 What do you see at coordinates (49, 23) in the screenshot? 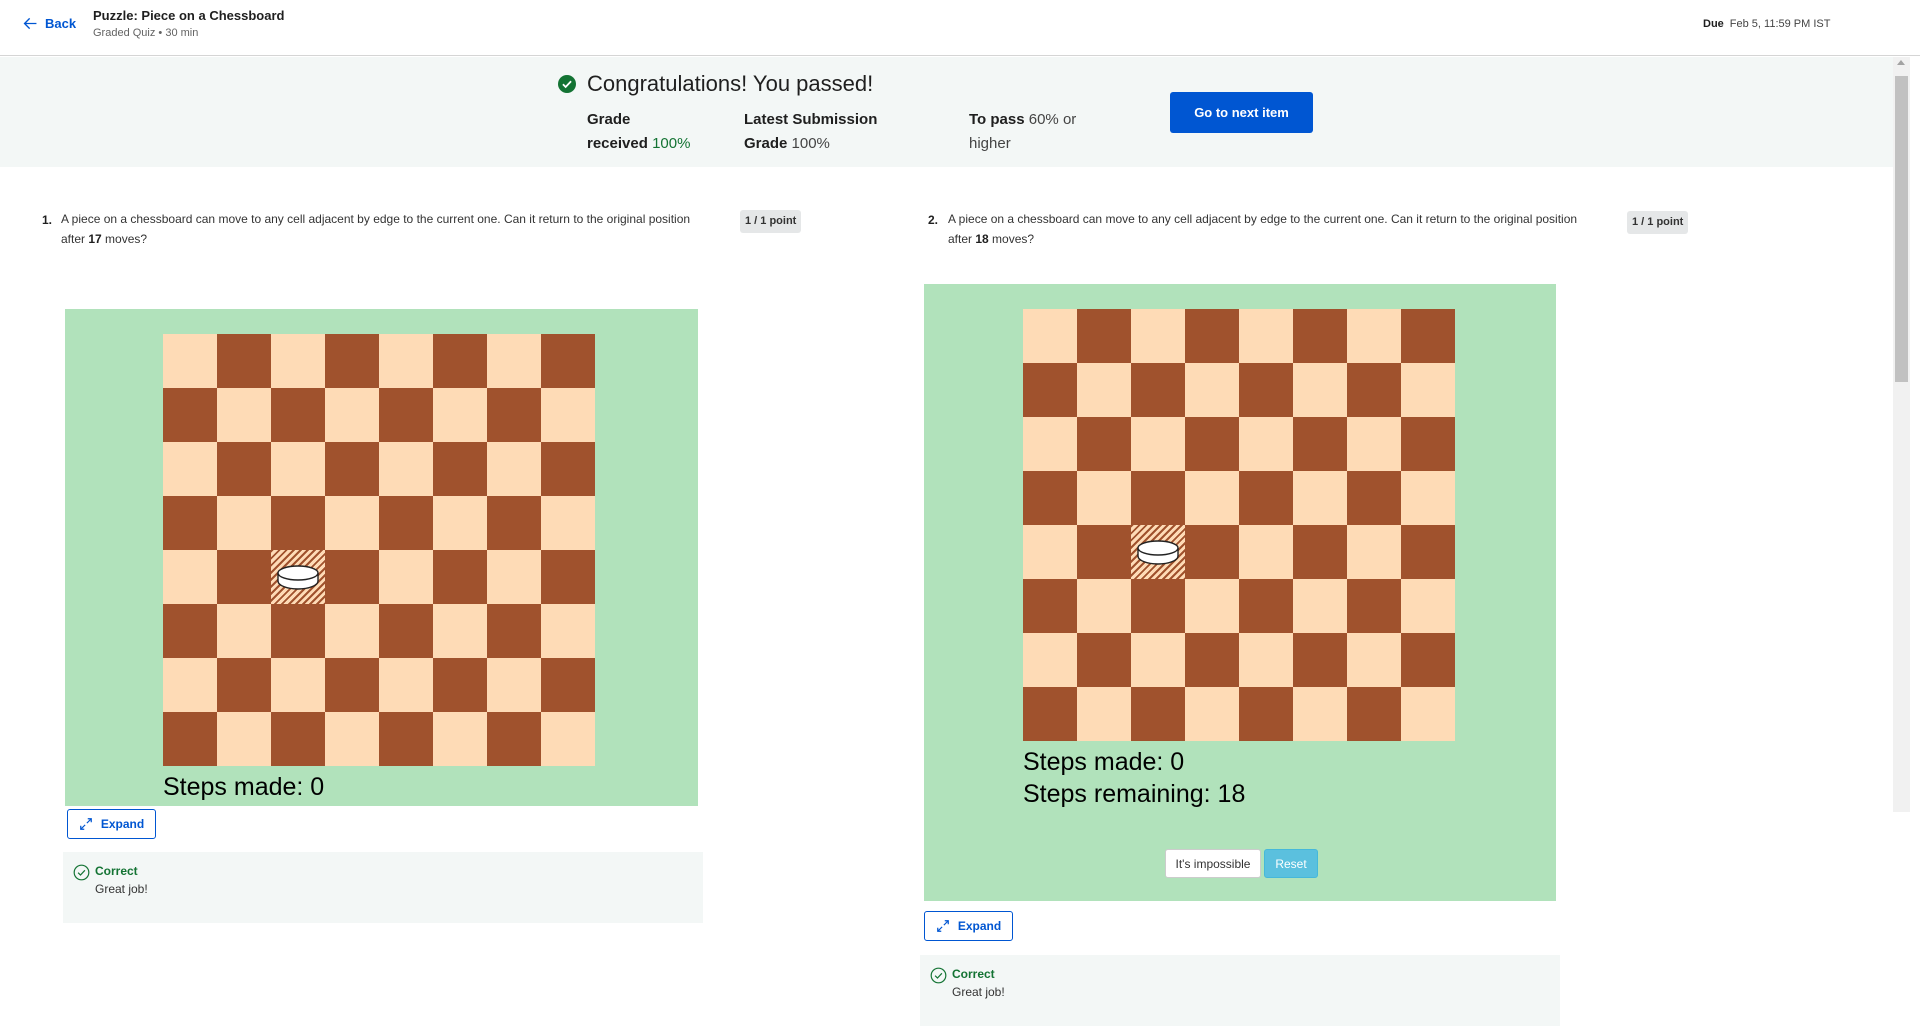
I see `back-button: Back` at bounding box center [49, 23].